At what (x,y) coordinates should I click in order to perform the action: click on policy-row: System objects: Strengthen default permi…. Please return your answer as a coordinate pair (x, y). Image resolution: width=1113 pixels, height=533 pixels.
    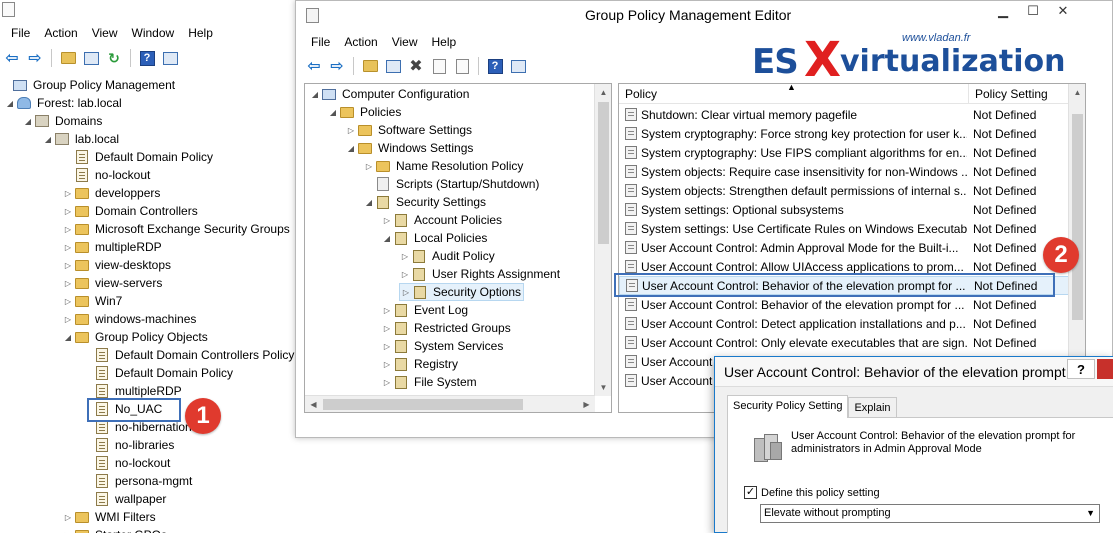
    Looking at the image, I should click on (844, 190).